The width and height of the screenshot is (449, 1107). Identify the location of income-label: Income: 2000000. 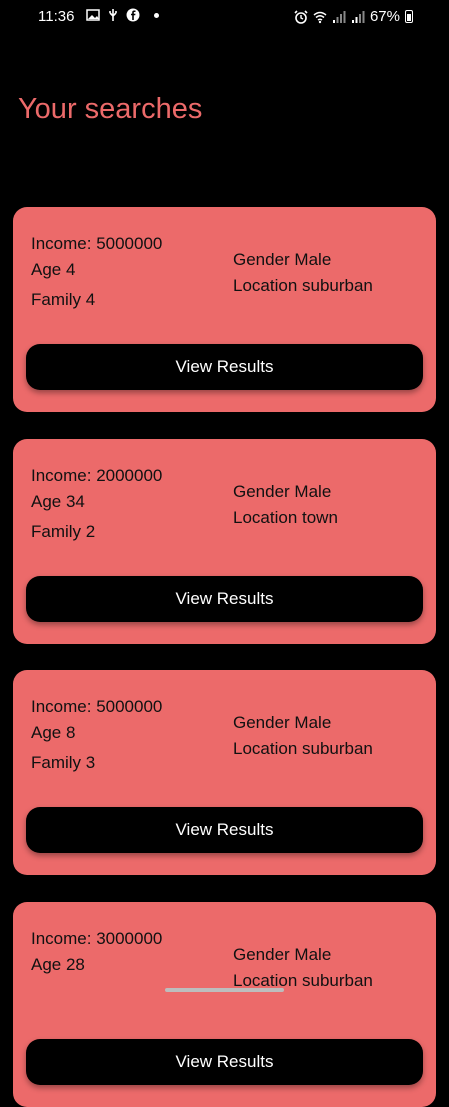
(97, 475).